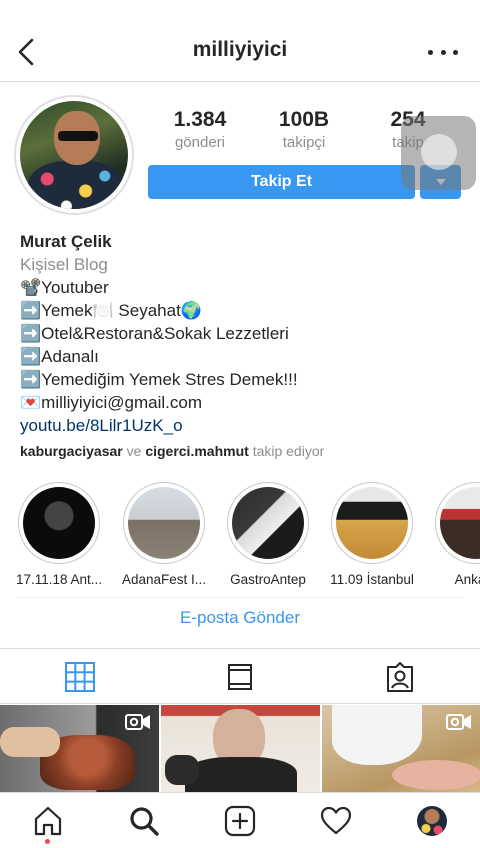 This screenshot has width=480, height=848. I want to click on followed-by-user-2: cigerci.mahmut, so click(196, 451).